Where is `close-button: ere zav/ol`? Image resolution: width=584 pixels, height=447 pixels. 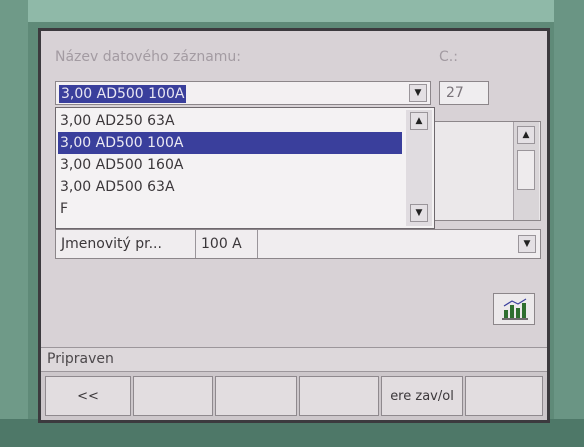
close-button: ere zav/ol is located at coordinates (422, 396).